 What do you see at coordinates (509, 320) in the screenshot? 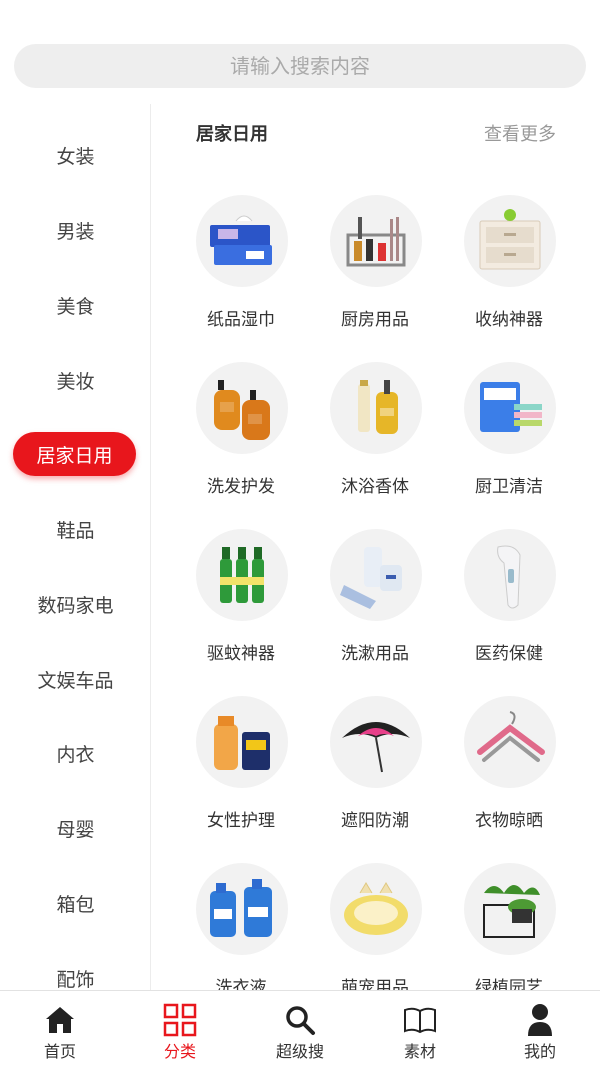
I see `grid-item-label: 收纳神器` at bounding box center [509, 320].